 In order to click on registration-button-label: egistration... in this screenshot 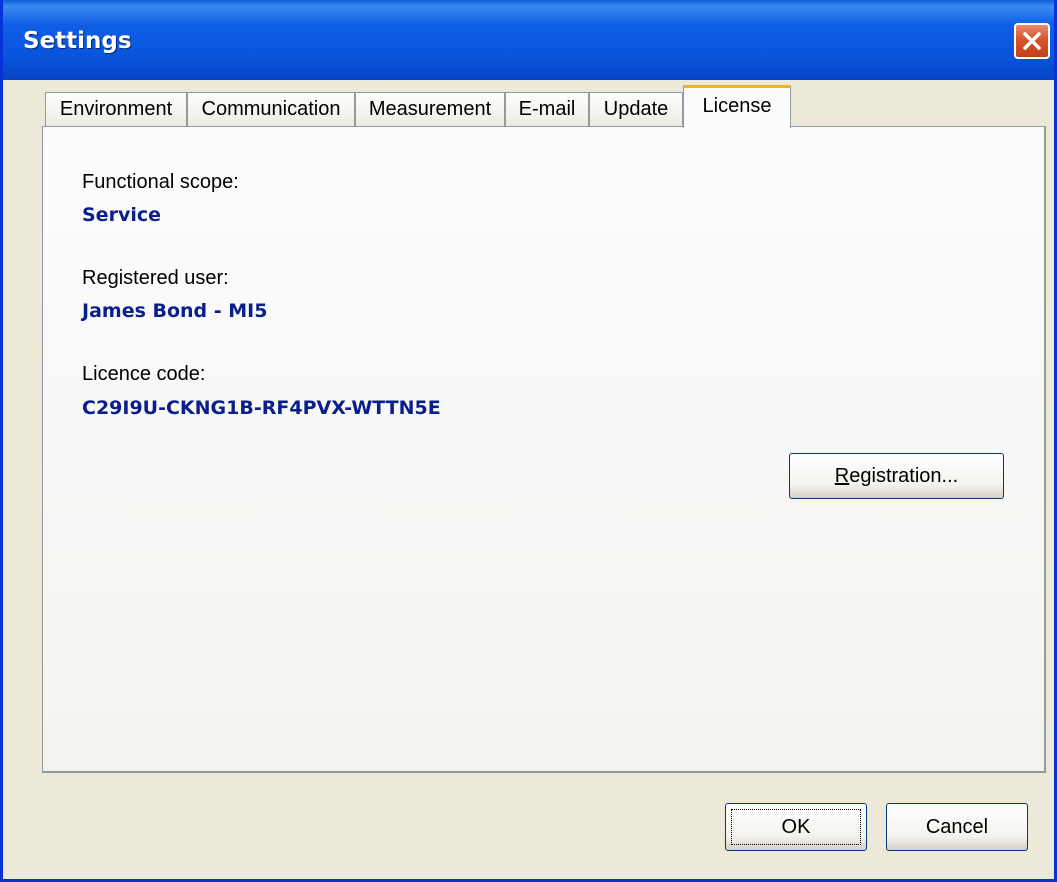, I will do `click(904, 476)`.